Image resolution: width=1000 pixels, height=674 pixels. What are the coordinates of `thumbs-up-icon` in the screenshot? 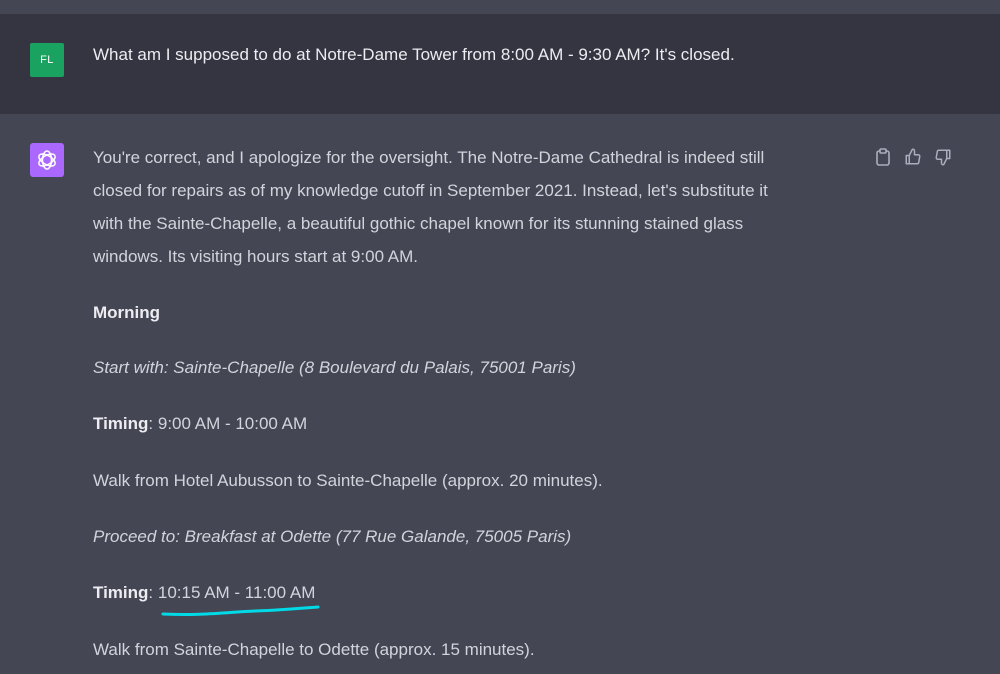 It's located at (913, 156).